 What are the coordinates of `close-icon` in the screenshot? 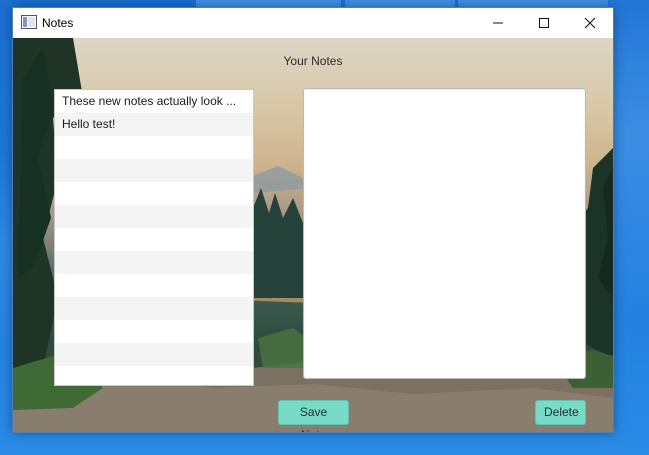 It's located at (590, 23).